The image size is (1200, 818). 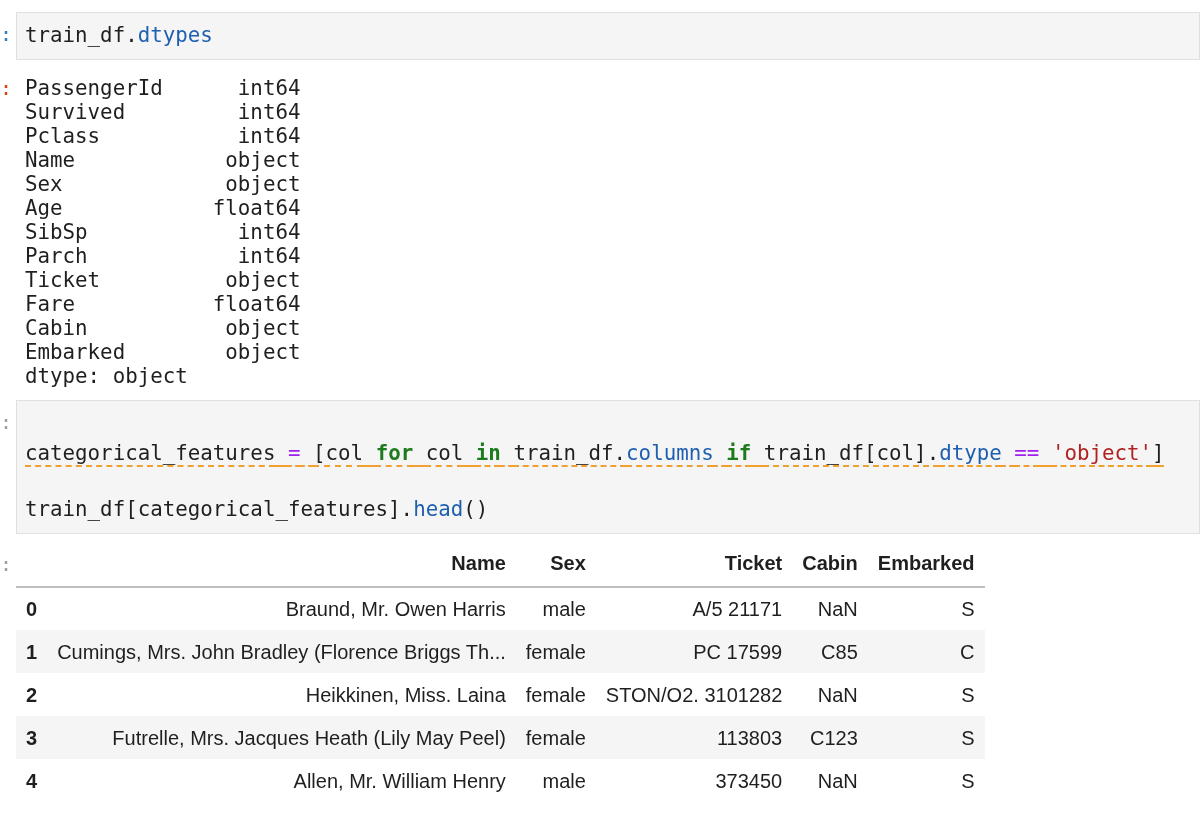 I want to click on output-line: Cabin object, so click(x=163, y=328).